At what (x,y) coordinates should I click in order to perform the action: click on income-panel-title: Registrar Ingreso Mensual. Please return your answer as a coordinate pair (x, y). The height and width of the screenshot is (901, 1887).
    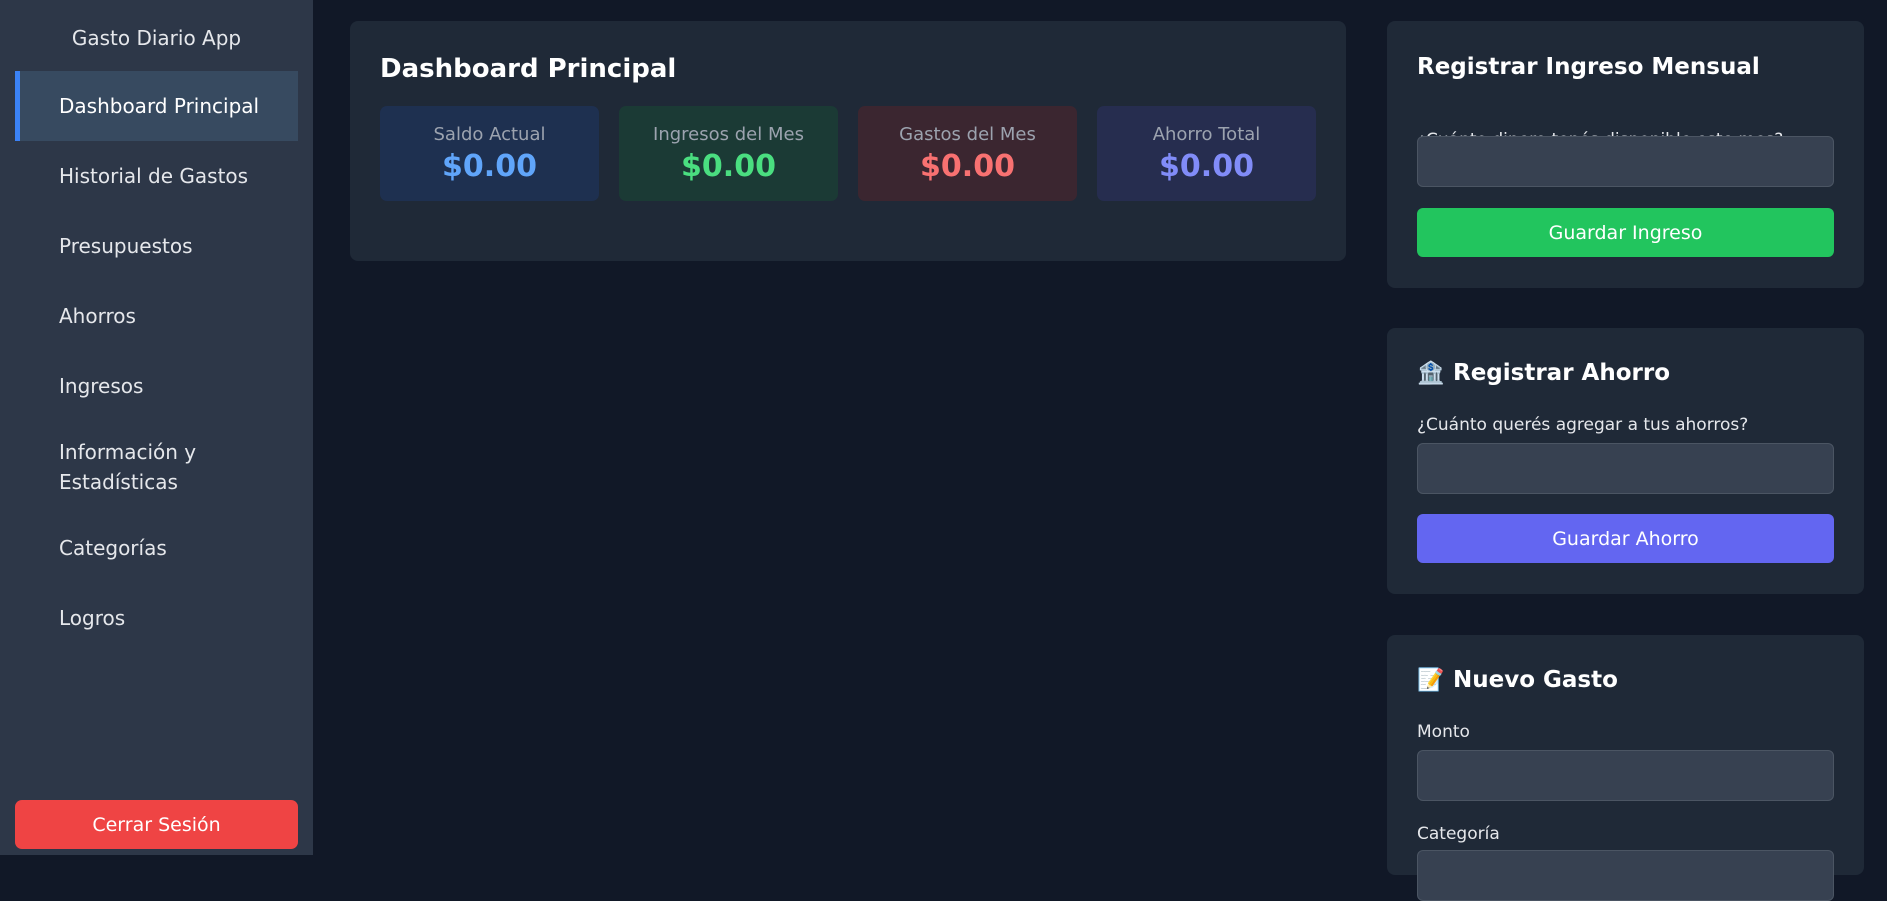
    Looking at the image, I should click on (1588, 67).